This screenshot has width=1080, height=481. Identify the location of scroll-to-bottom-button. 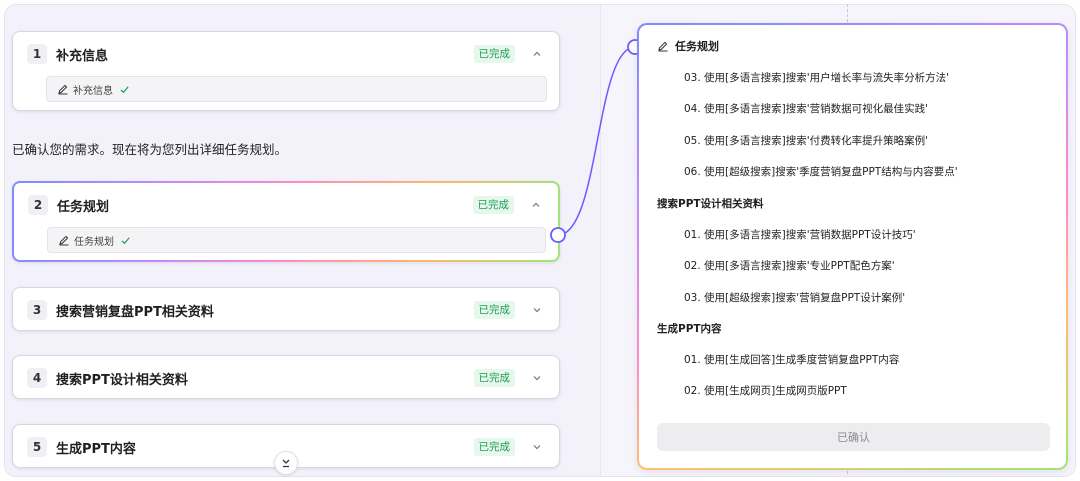
(286, 463).